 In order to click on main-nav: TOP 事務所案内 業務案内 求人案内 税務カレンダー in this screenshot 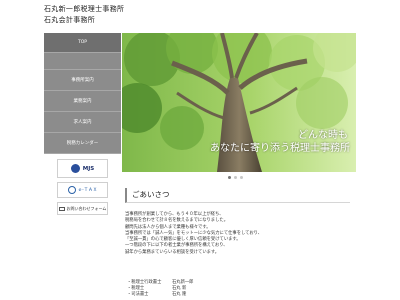, I will do `click(82, 93)`.